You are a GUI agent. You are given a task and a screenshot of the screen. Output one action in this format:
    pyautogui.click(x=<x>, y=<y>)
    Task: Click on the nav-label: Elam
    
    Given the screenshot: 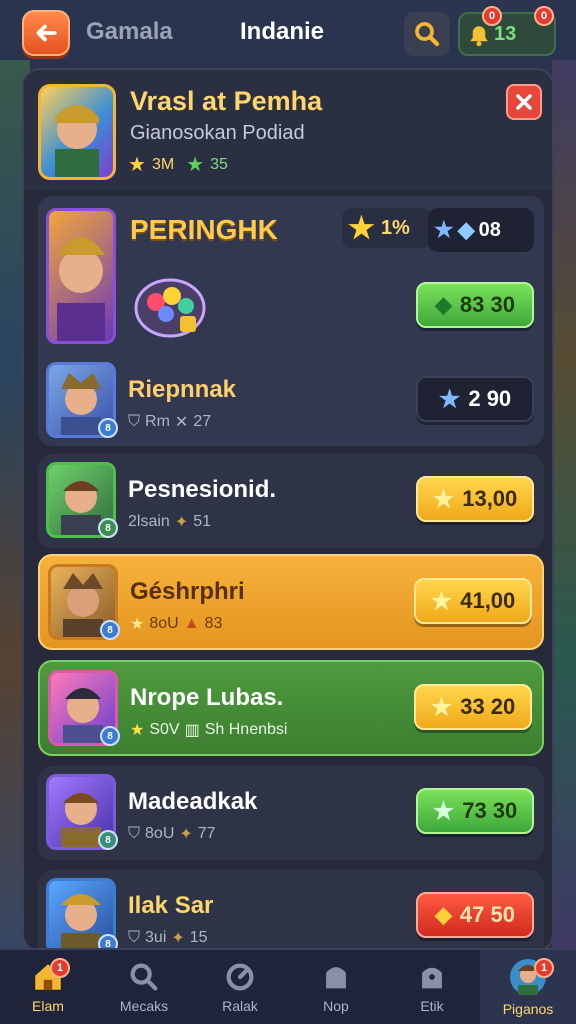 What is the action you would take?
    pyautogui.click(x=48, y=1006)
    